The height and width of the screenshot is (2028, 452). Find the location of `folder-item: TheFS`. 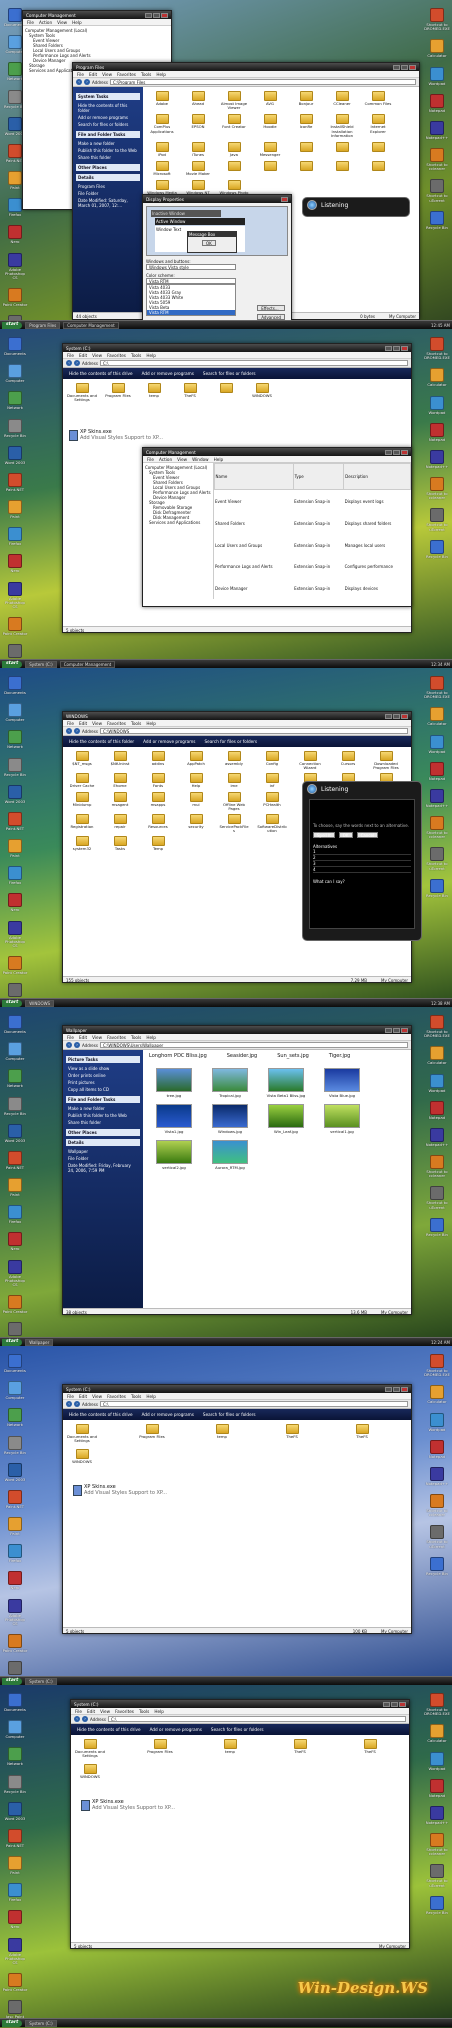

folder-item: TheFS is located at coordinates (300, 1748).